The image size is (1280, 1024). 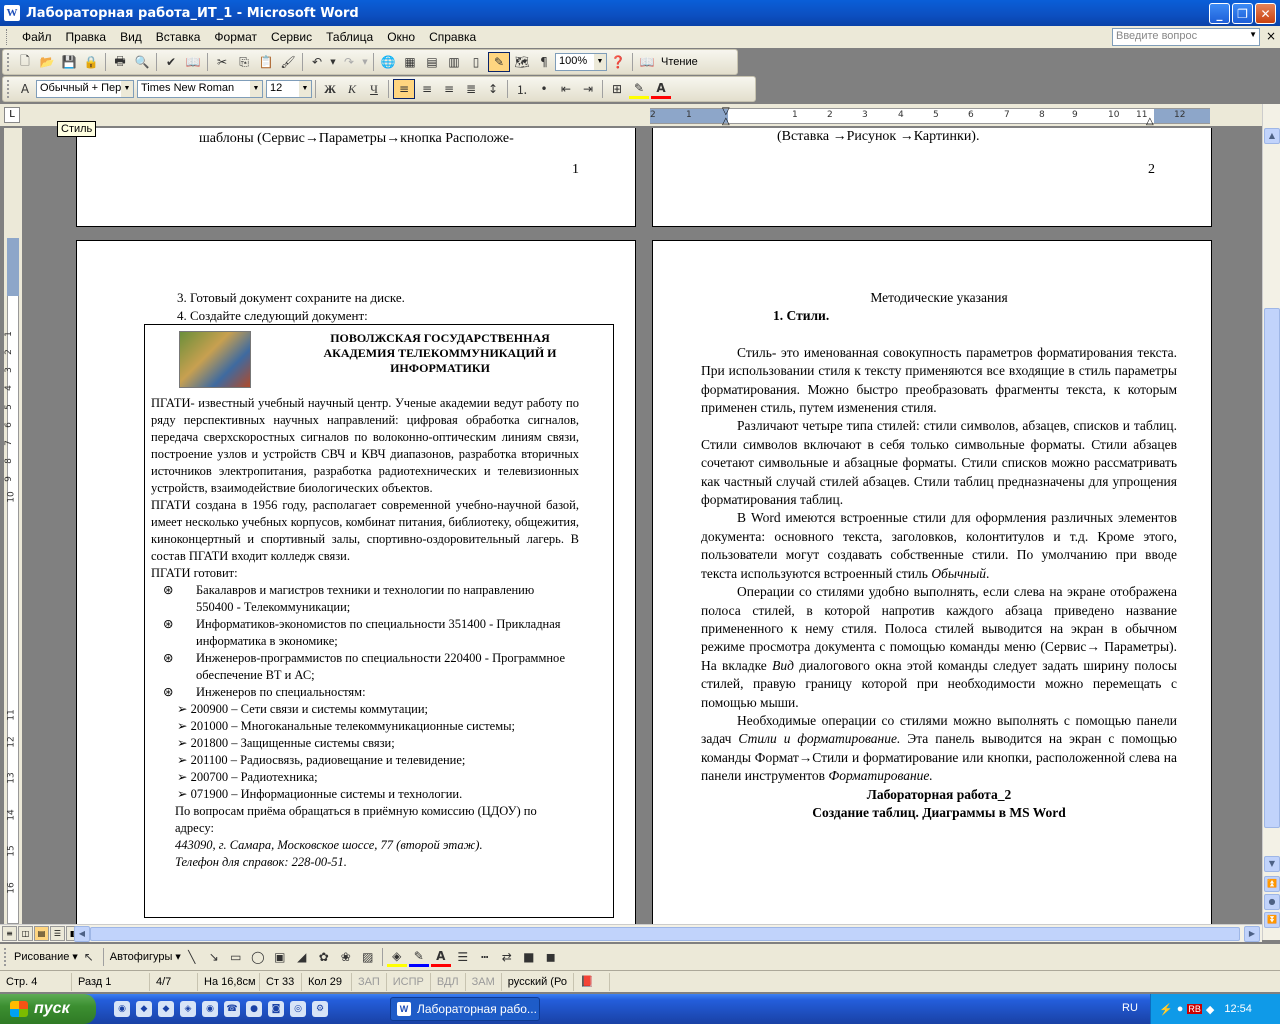 I want to click on status-track: ИСПР, so click(x=409, y=981).